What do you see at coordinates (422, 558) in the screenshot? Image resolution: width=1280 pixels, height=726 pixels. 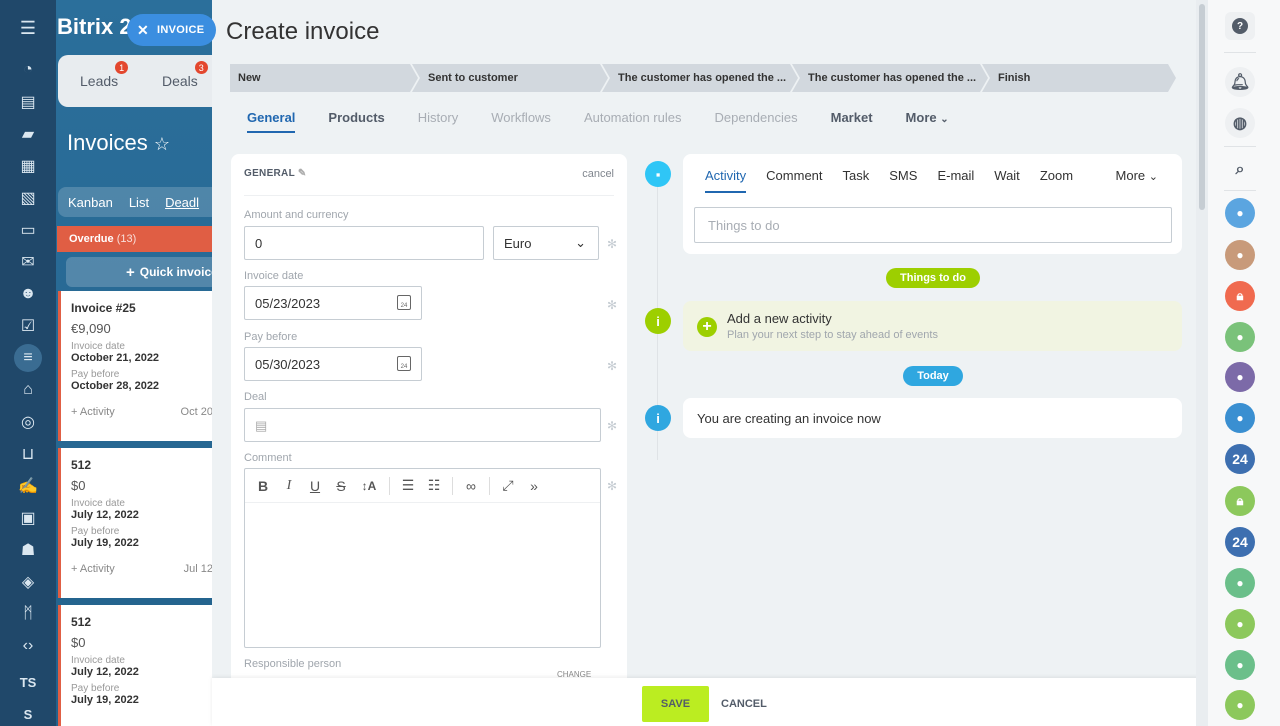 I see `comment-editor: B I U S ↕A ☰ ☷ ∞ ⤢ »` at bounding box center [422, 558].